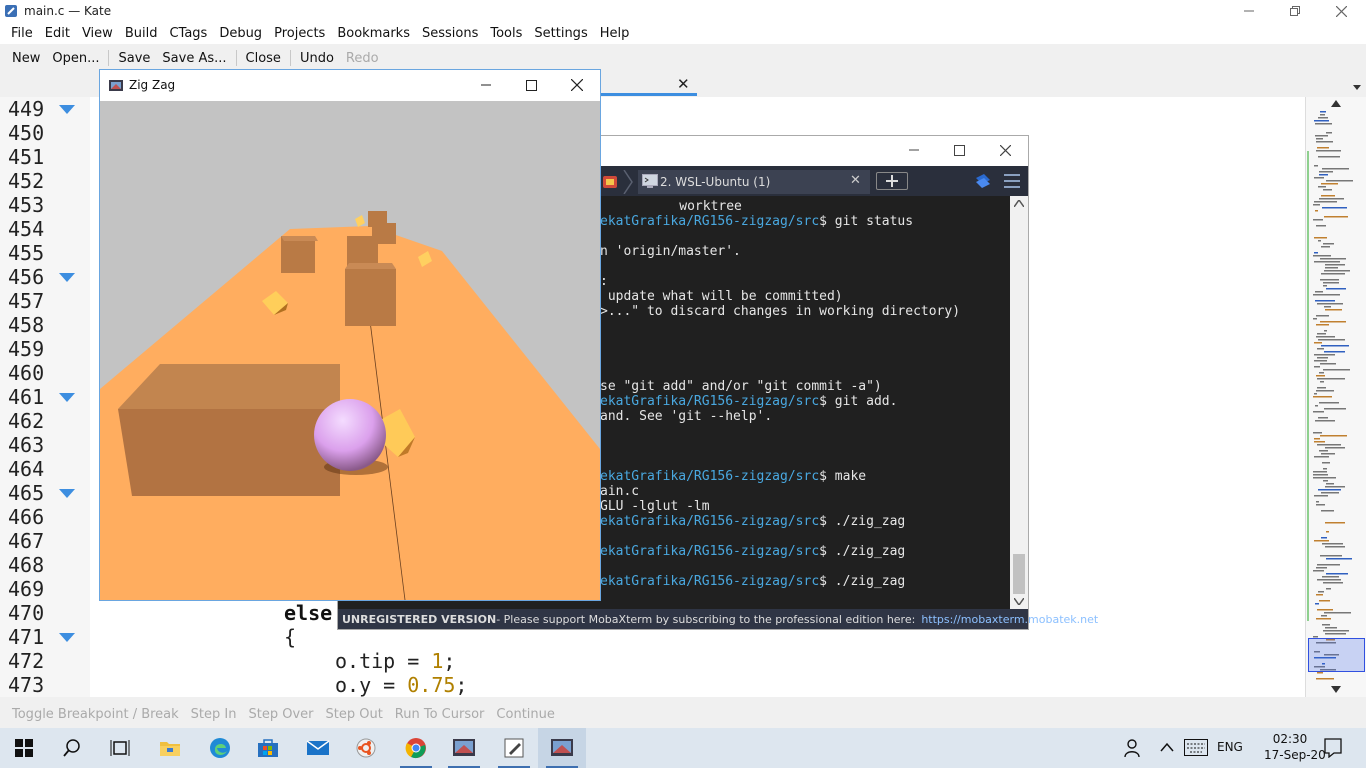 The width and height of the screenshot is (1366, 768). I want to click on file-explorer-button, so click(170, 748).